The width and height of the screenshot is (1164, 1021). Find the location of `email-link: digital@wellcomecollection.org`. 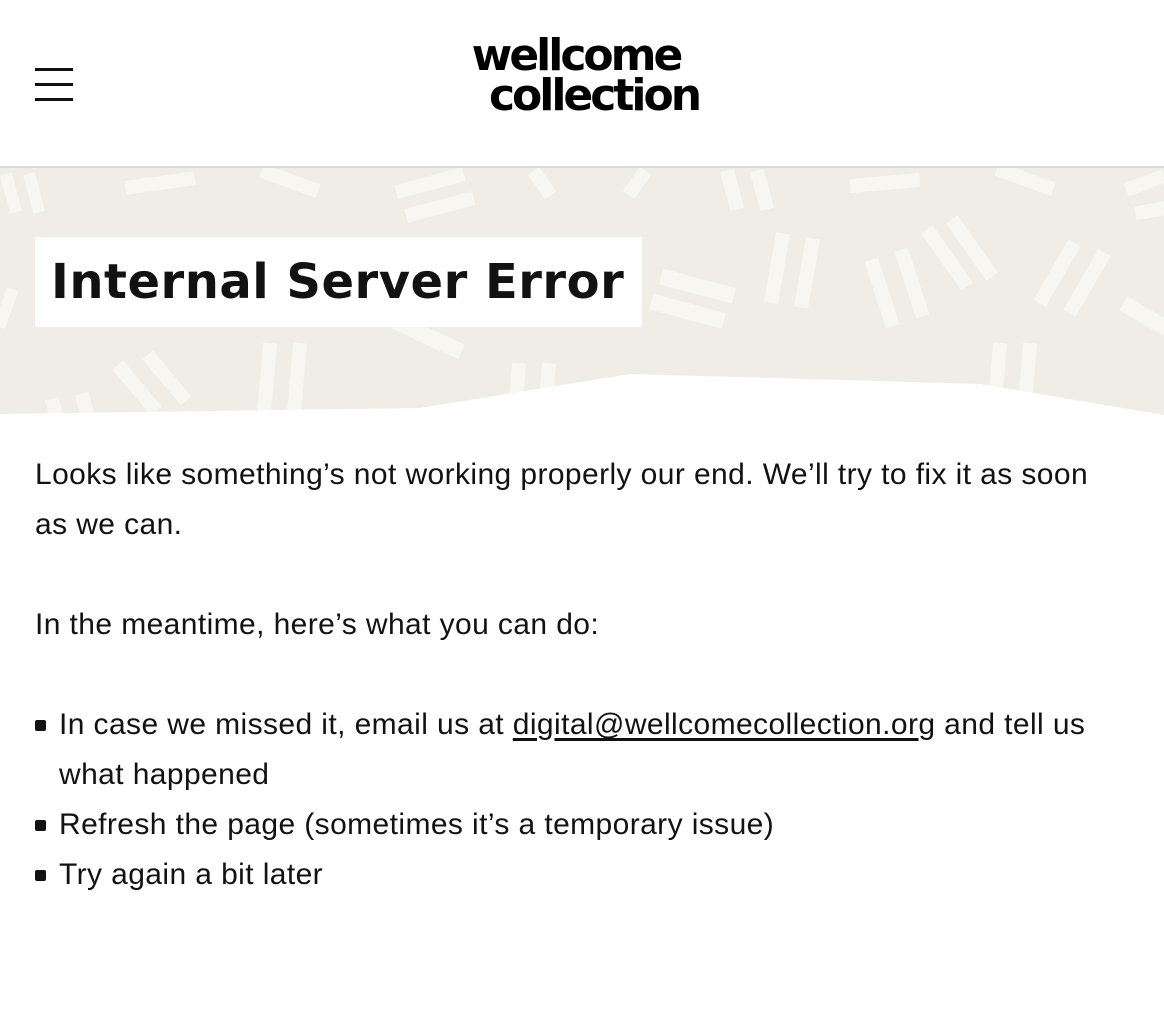

email-link: digital@wellcomecollection.org is located at coordinates (724, 724).